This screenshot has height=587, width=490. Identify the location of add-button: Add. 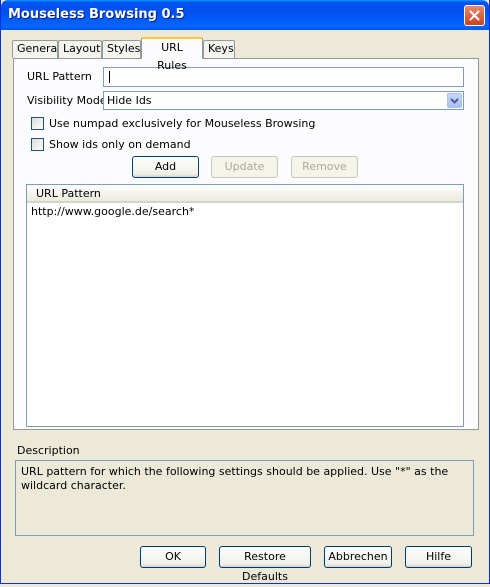
(165, 167).